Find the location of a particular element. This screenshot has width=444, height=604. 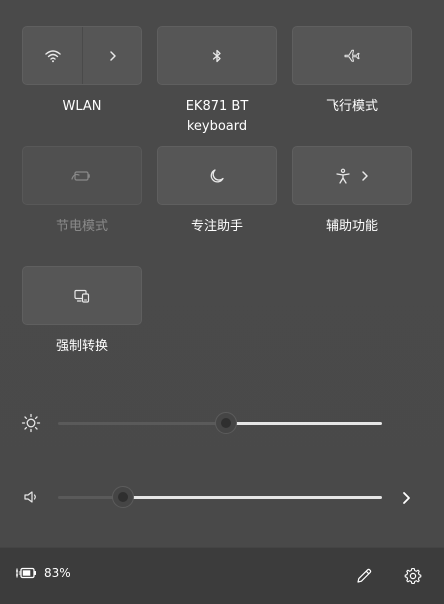

battery-saver-label: 节电模式 is located at coordinates (81, 226).